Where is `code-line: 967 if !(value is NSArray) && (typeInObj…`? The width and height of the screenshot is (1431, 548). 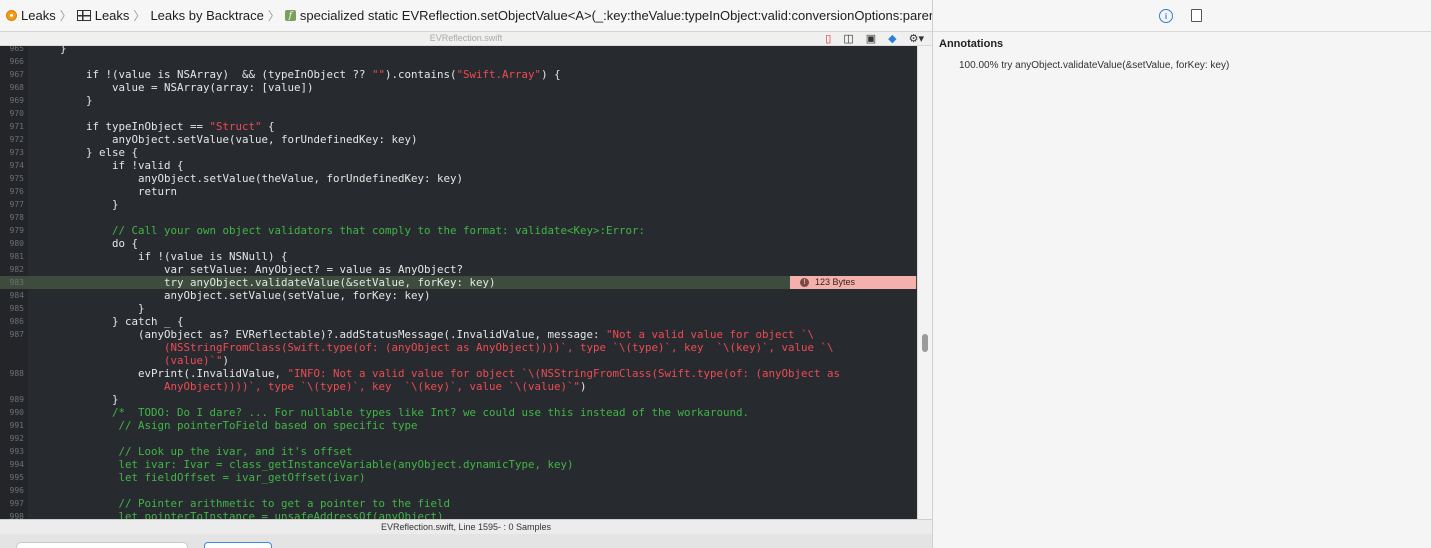 code-line: 967 if !(value is NSArray) && (typeInObj… is located at coordinates (458, 74).